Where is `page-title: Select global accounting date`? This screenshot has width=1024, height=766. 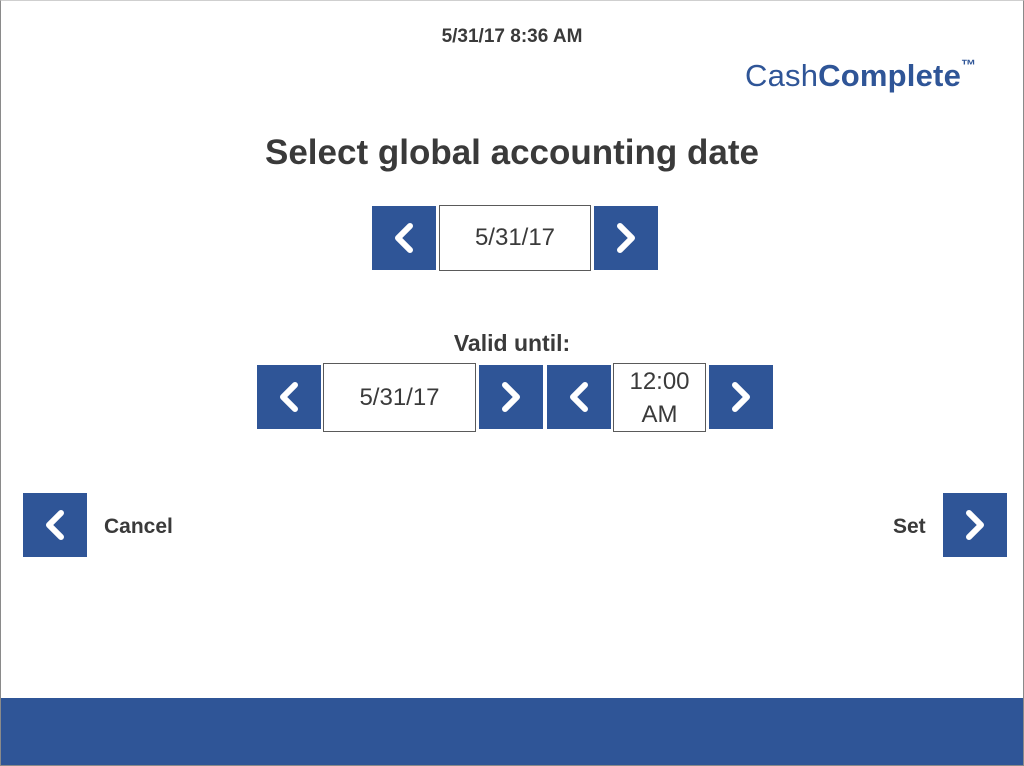 page-title: Select global accounting date is located at coordinates (512, 152).